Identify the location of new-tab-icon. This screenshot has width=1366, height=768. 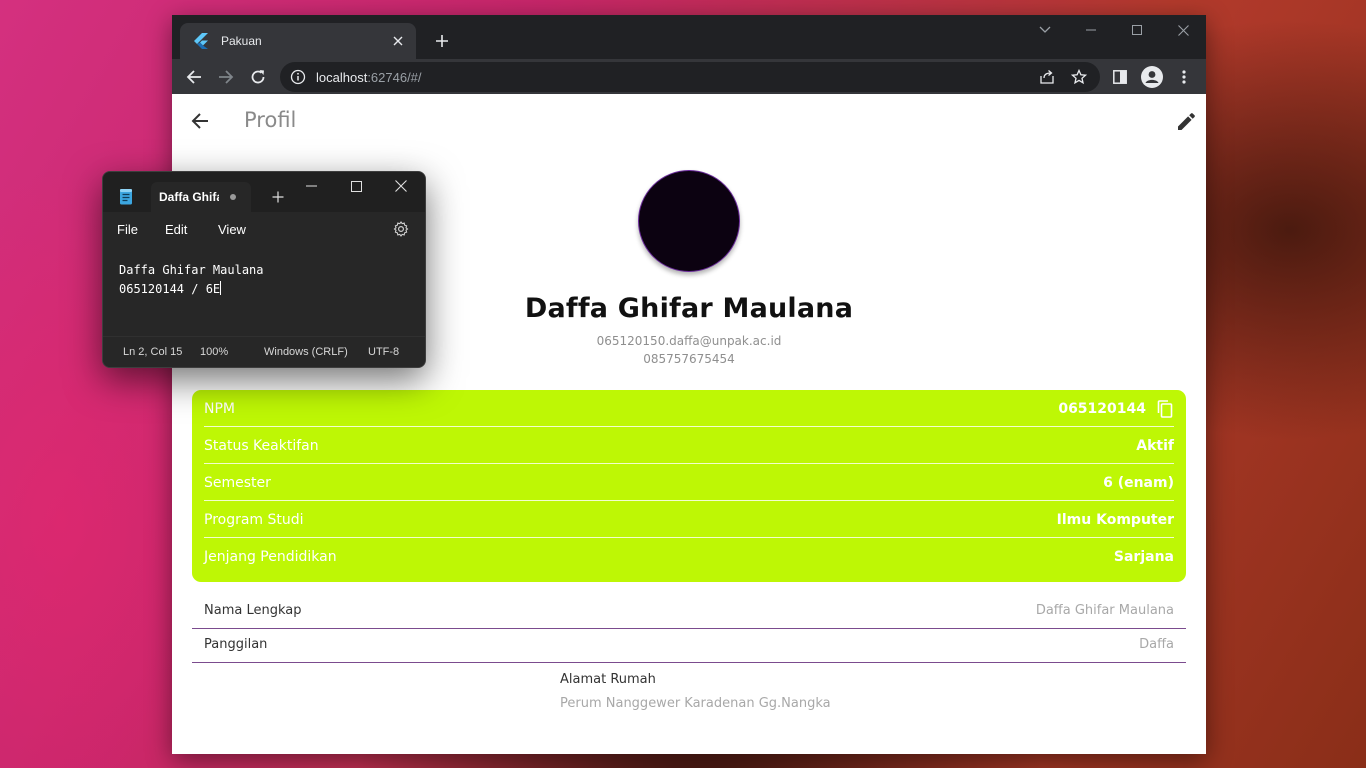
(442, 41).